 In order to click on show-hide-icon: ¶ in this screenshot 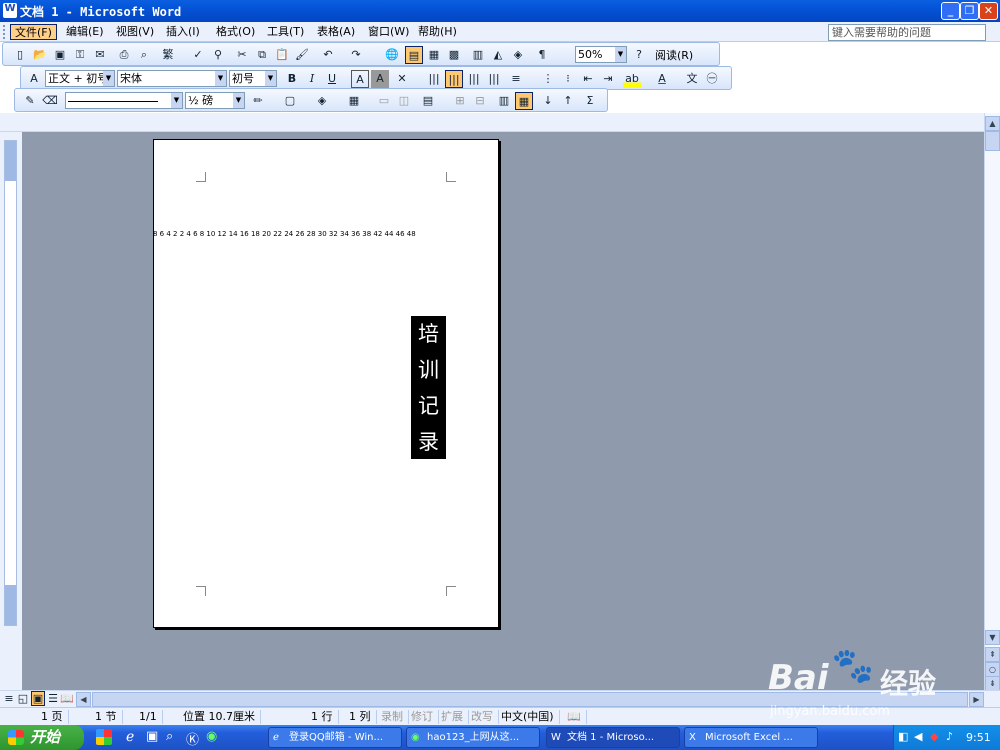, I will do `click(542, 55)`.